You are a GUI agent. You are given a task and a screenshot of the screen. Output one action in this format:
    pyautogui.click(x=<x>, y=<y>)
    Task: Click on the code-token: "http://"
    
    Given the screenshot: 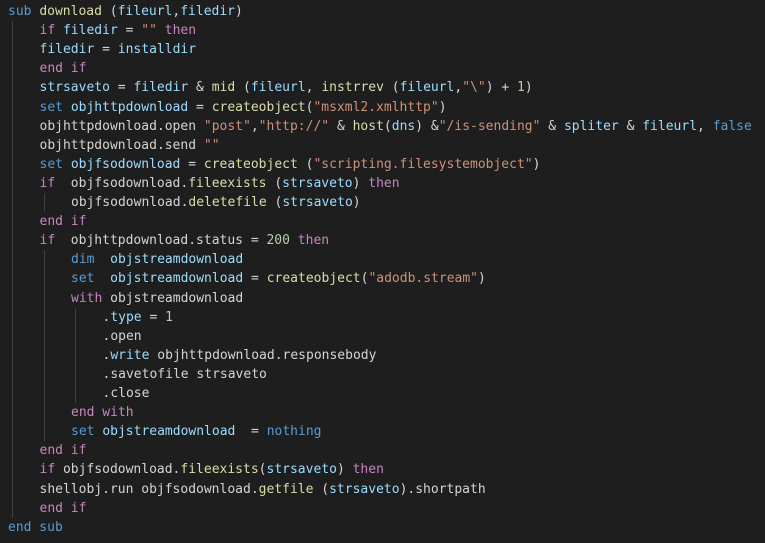 What is the action you would take?
    pyautogui.click(x=294, y=126)
    